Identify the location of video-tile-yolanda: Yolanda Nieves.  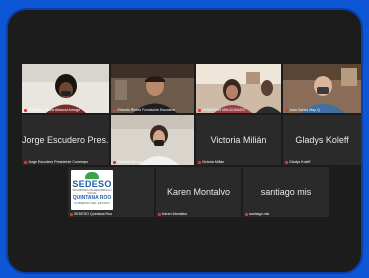
(152, 140).